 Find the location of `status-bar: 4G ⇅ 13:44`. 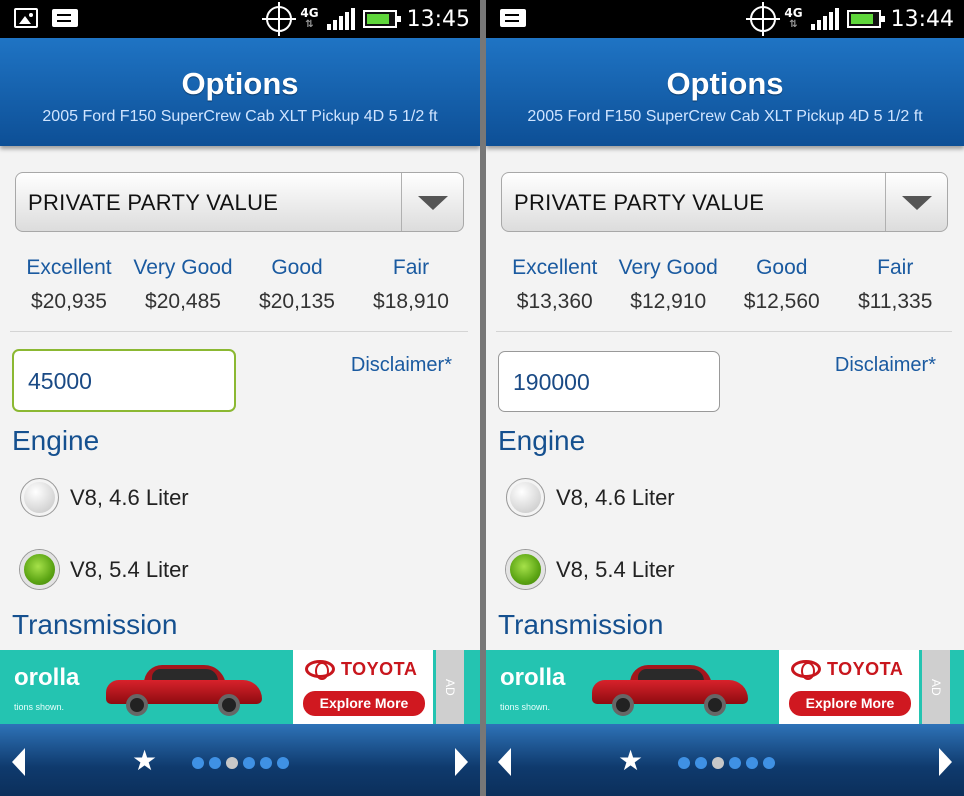

status-bar: 4G ⇅ 13:44 is located at coordinates (725, 19).